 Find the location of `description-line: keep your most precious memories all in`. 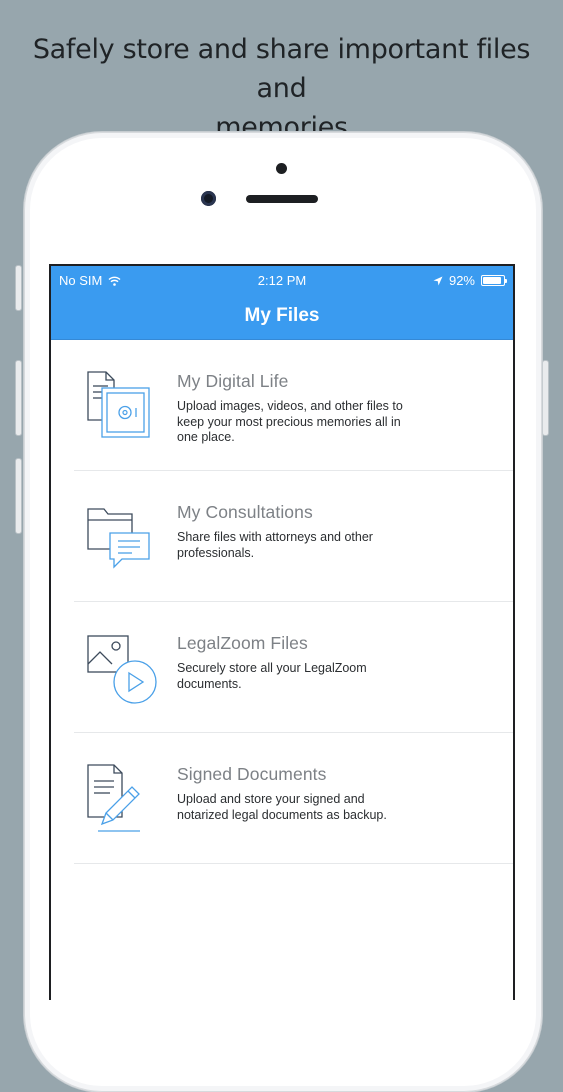

description-line: keep your most precious memories all in is located at coordinates (289, 421).